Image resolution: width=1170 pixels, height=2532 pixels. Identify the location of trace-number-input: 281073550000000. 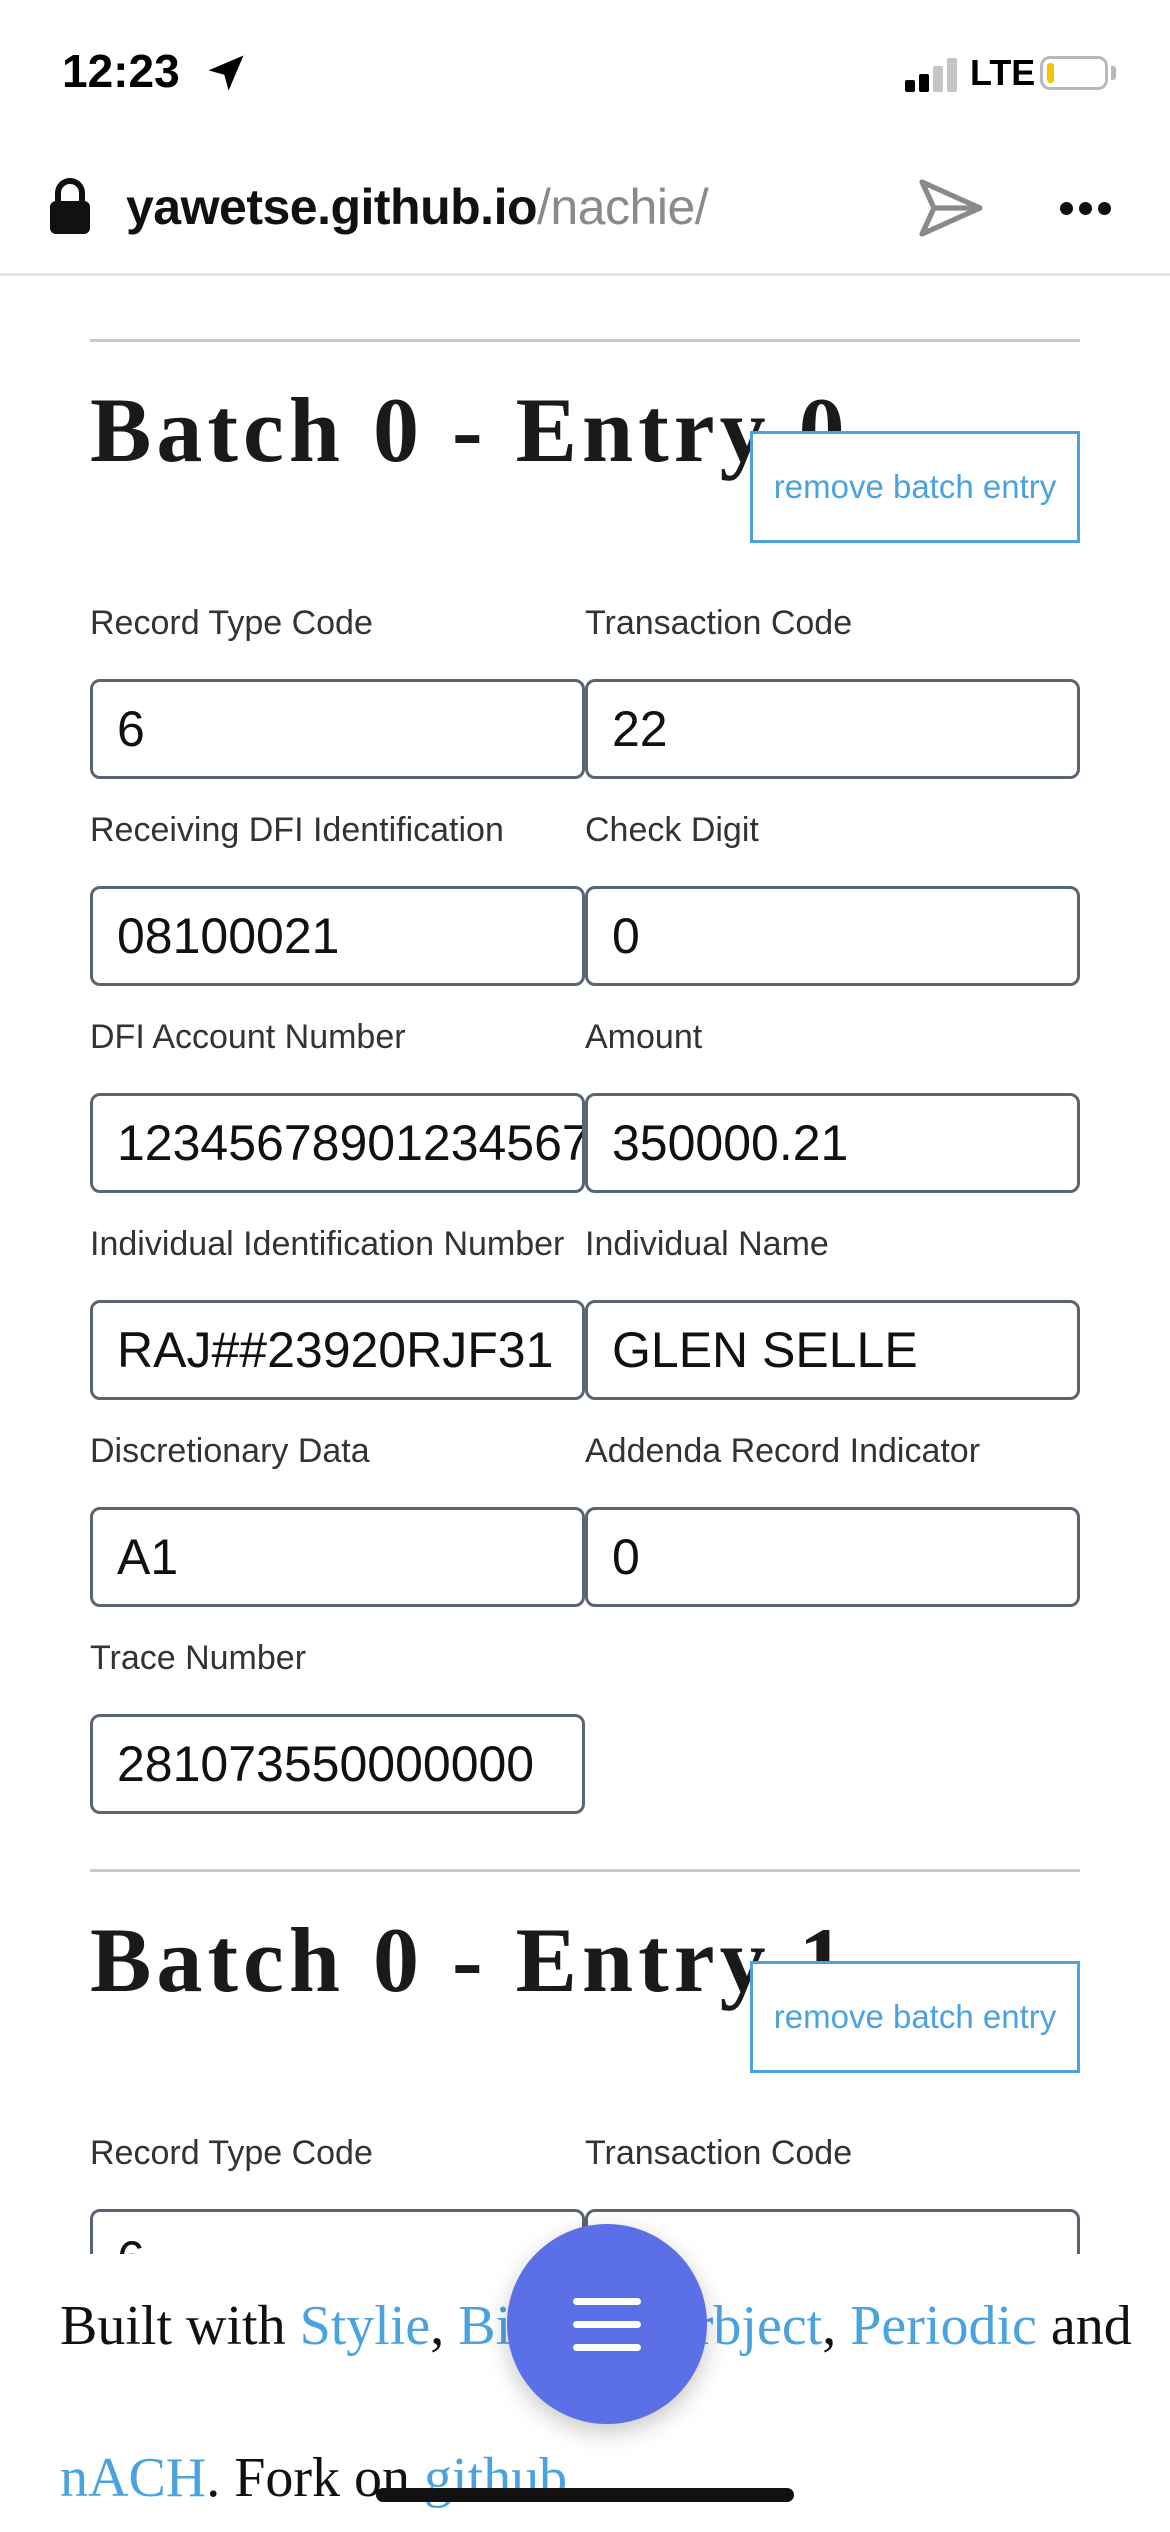
(337, 1764).